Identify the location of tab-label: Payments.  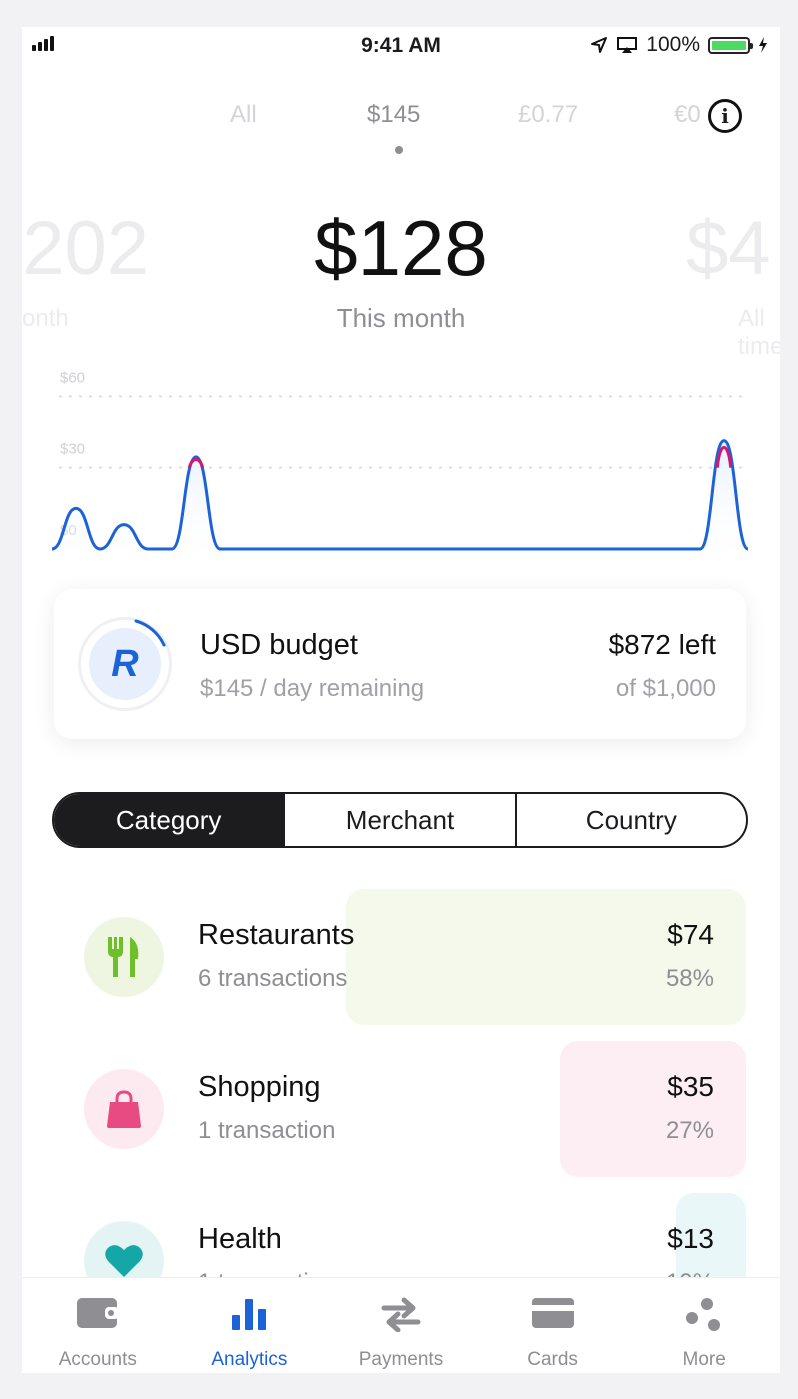
(401, 1359).